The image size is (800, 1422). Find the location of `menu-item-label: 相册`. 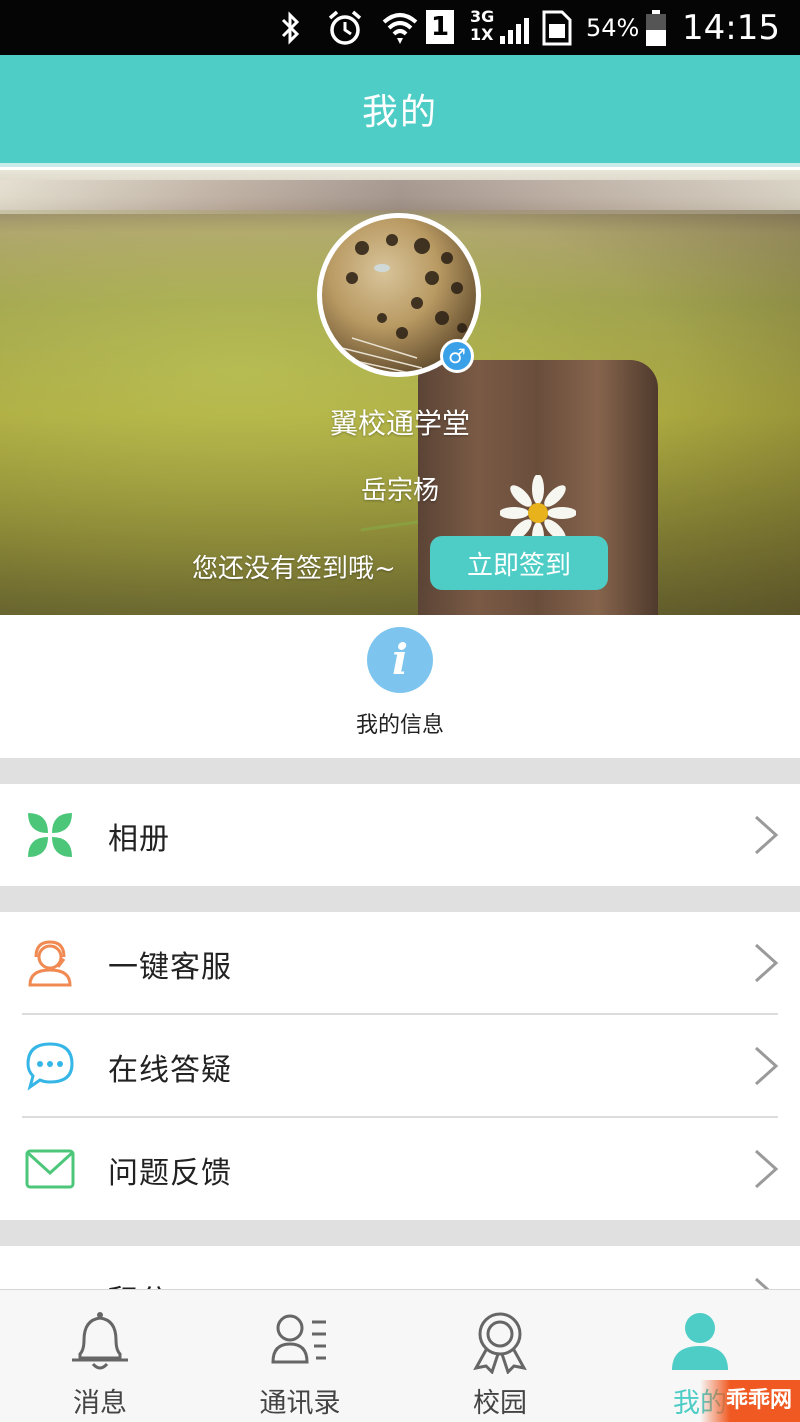

menu-item-label: 相册 is located at coordinates (139, 839).